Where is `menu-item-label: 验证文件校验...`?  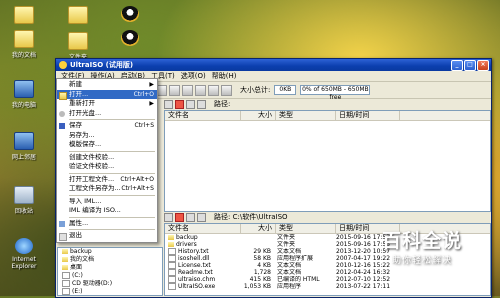 menu-item-label: 验证文件校验... is located at coordinates (92, 166).